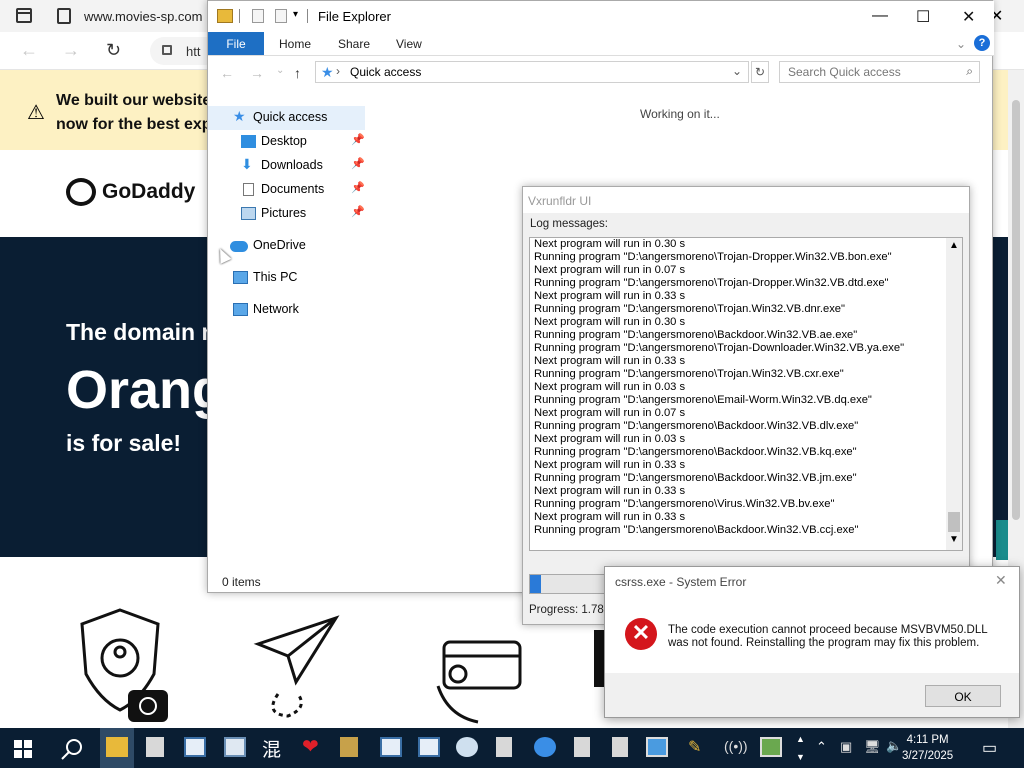 The image size is (1024, 768). I want to click on nav-item-network: Network, so click(286, 310).